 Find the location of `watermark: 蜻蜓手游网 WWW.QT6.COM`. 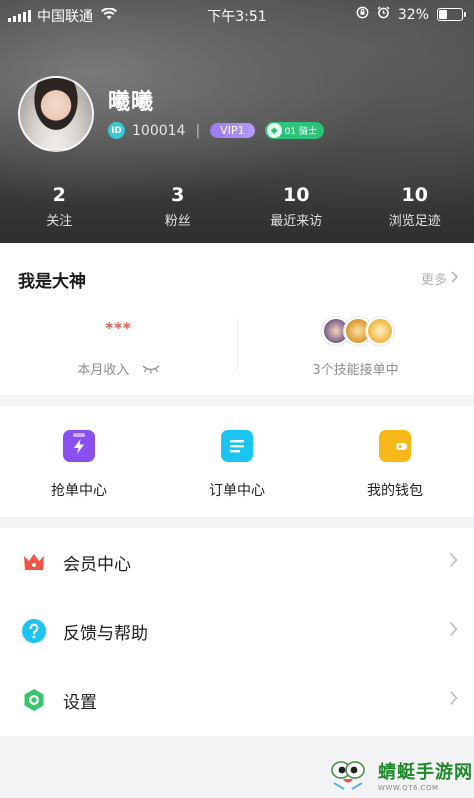

watermark: 蜻蜓手游网 WWW.QT6.COM is located at coordinates (400, 775).